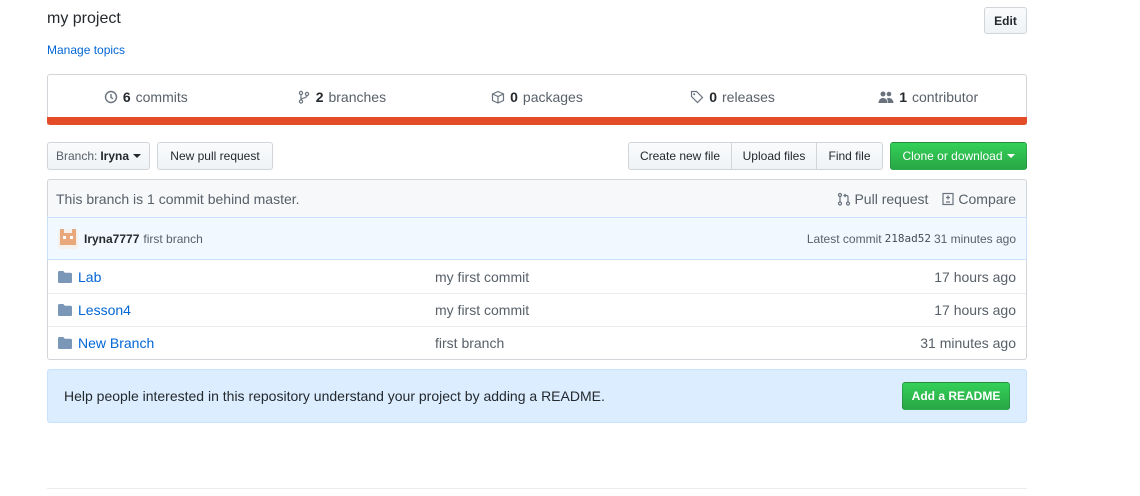 This screenshot has height=496, width=1140. I want to click on new-pull-request-button: New pull request, so click(215, 156).